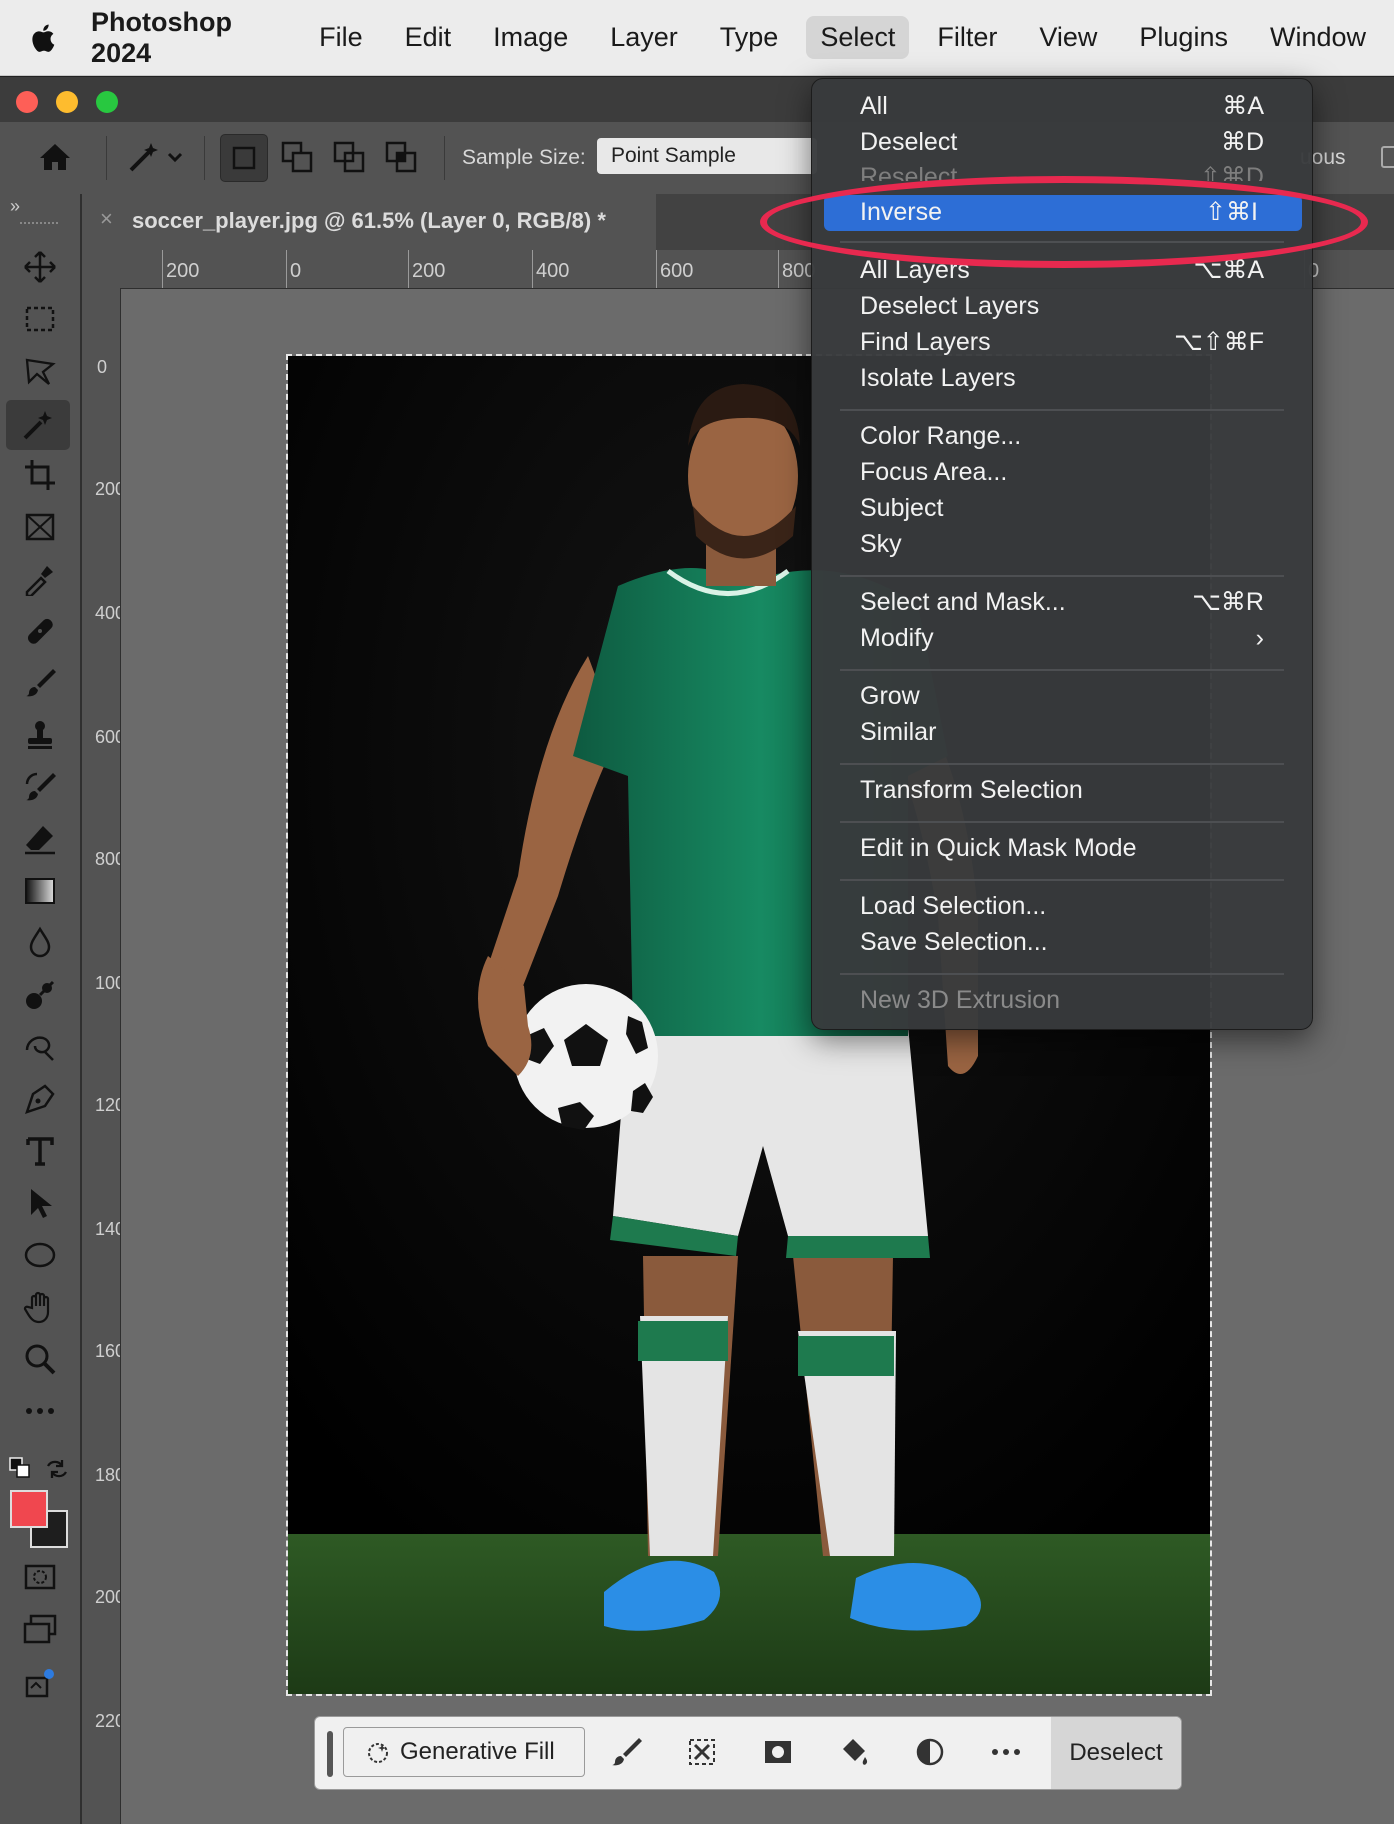  I want to click on apple-icon, so click(42, 38).